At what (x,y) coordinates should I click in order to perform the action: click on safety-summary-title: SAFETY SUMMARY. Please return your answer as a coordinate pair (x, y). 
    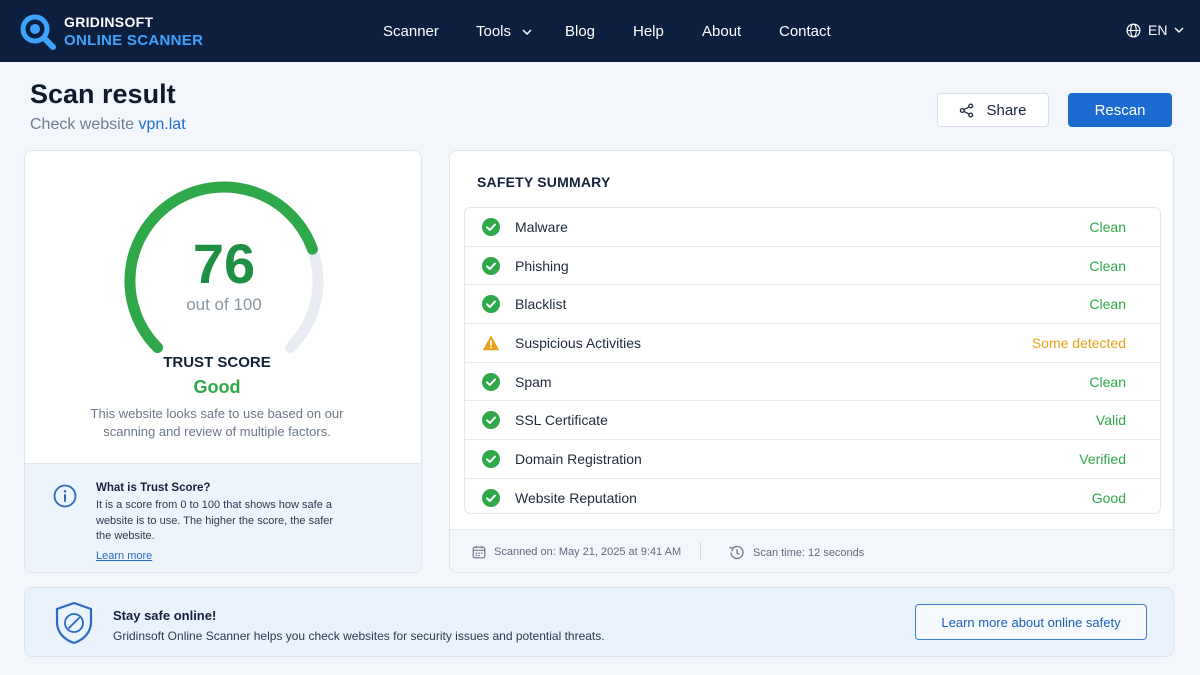
    Looking at the image, I should click on (544, 182).